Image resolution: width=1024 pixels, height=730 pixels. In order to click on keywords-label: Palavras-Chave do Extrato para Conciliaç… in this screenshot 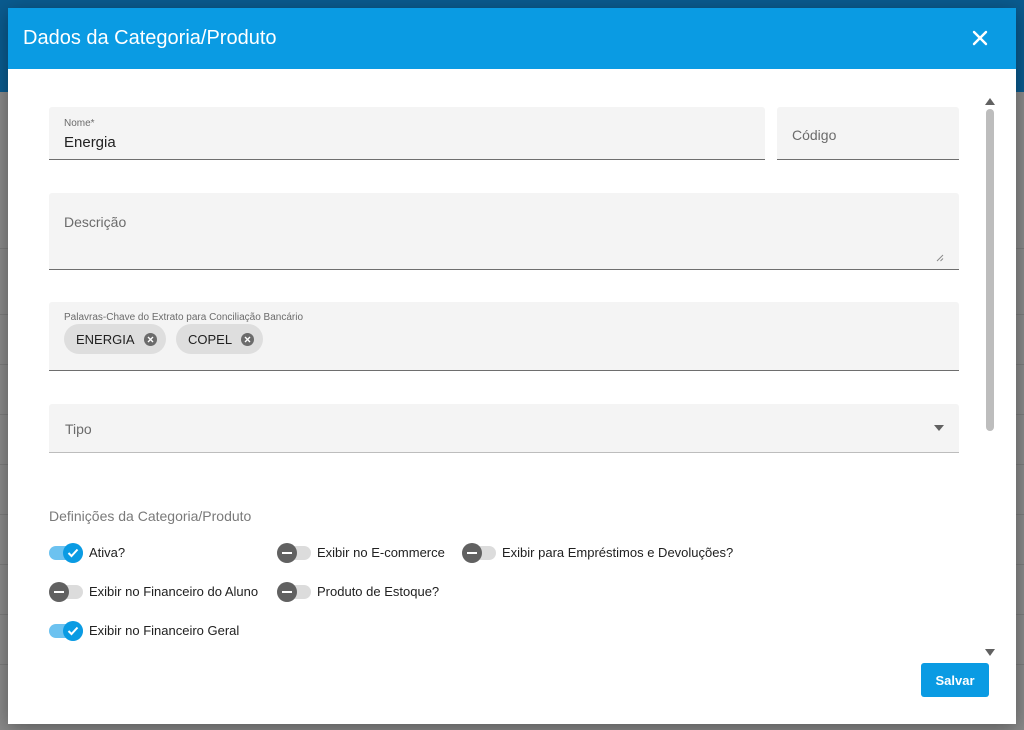, I will do `click(184, 317)`.